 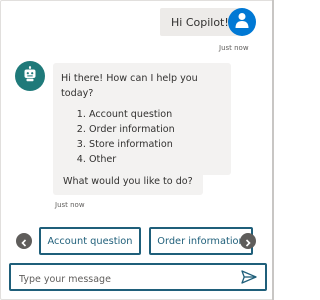 I want to click on bot-followup-text: What would you like to do?, so click(x=128, y=181).